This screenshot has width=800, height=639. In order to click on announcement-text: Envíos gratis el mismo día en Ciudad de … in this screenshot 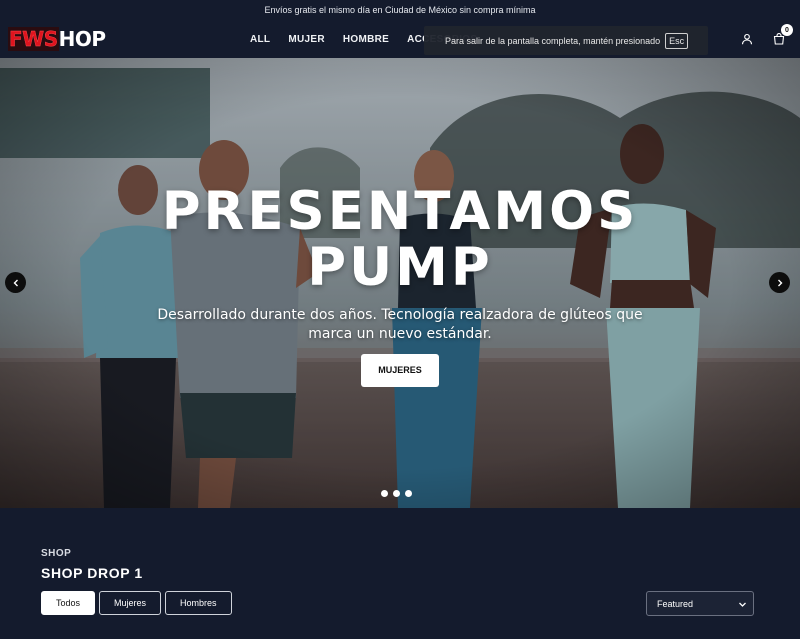, I will do `click(400, 10)`.